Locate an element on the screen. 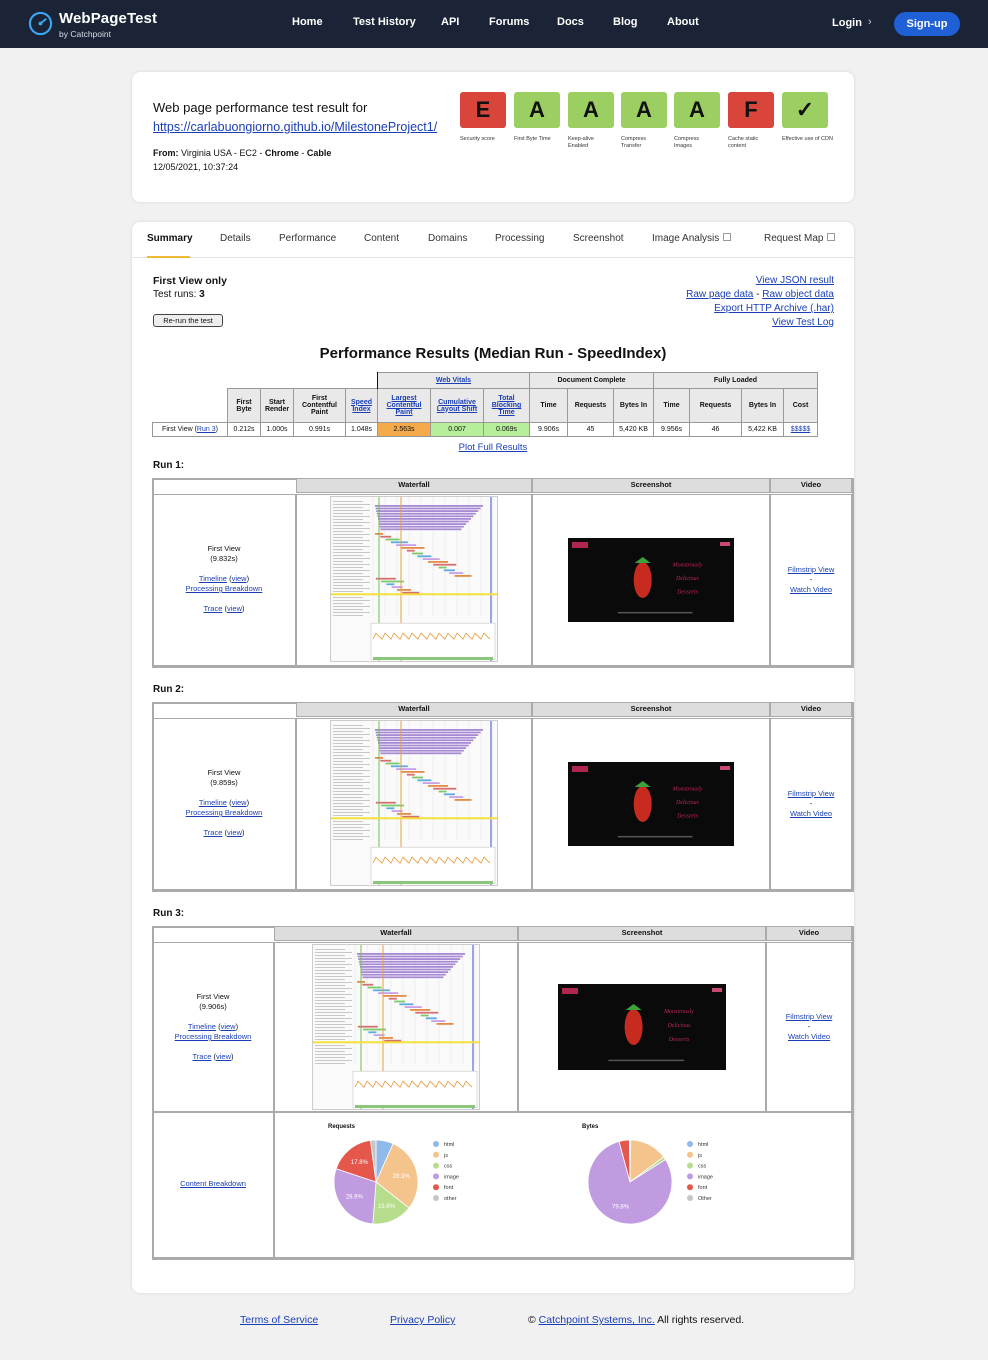  cls-link: Cumulative Layout Shift is located at coordinates (457, 406).